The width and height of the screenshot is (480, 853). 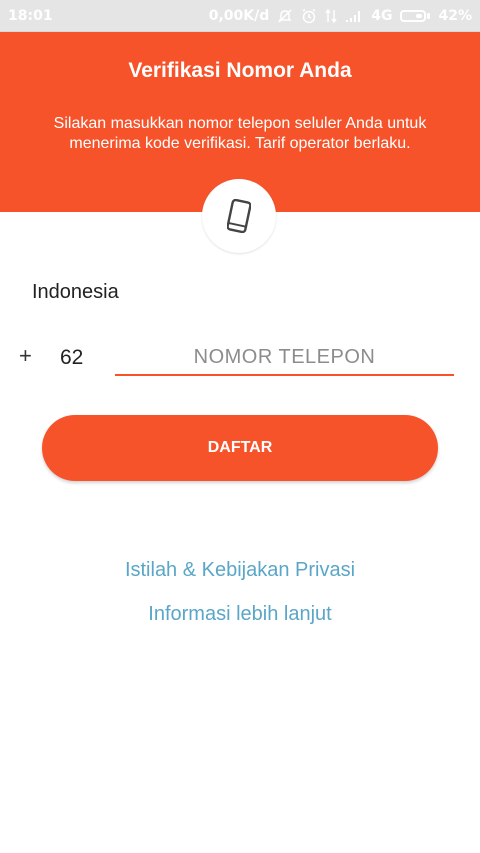 What do you see at coordinates (25, 355) in the screenshot?
I see `plus-sign: +` at bounding box center [25, 355].